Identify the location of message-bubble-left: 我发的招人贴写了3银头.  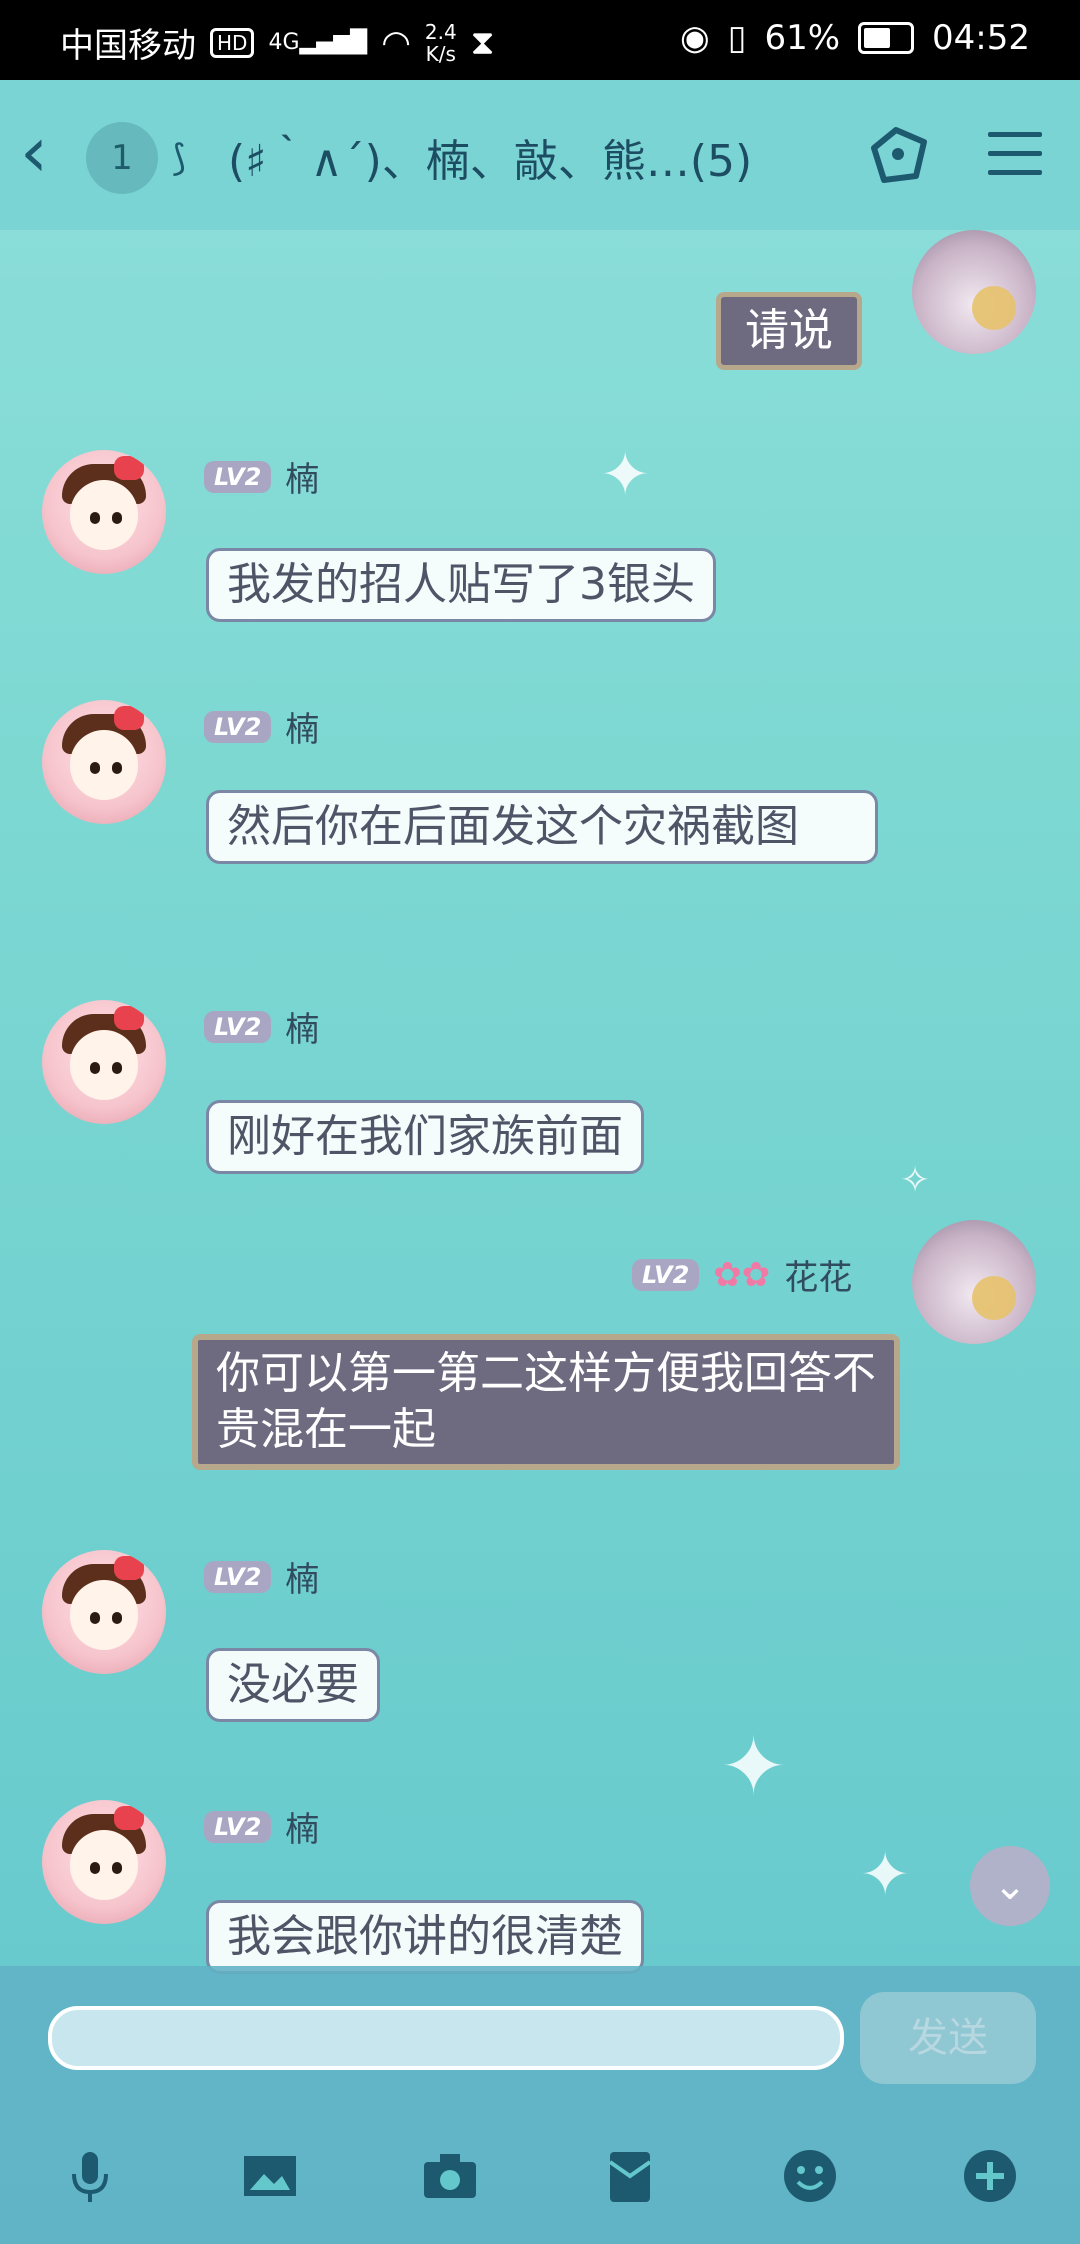
(461, 585).